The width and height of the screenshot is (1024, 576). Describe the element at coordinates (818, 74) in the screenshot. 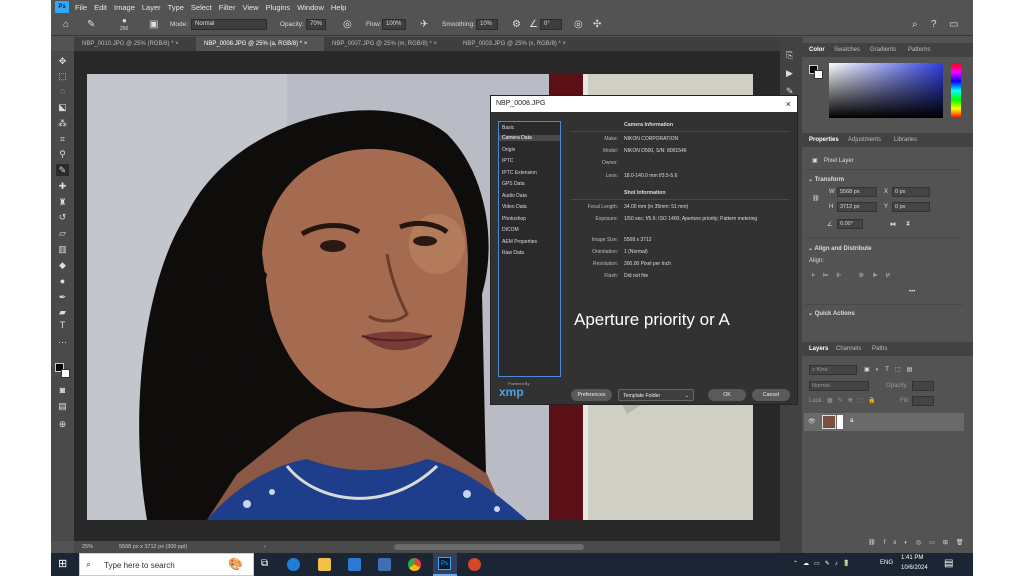

I see `bg-color-chip` at that location.